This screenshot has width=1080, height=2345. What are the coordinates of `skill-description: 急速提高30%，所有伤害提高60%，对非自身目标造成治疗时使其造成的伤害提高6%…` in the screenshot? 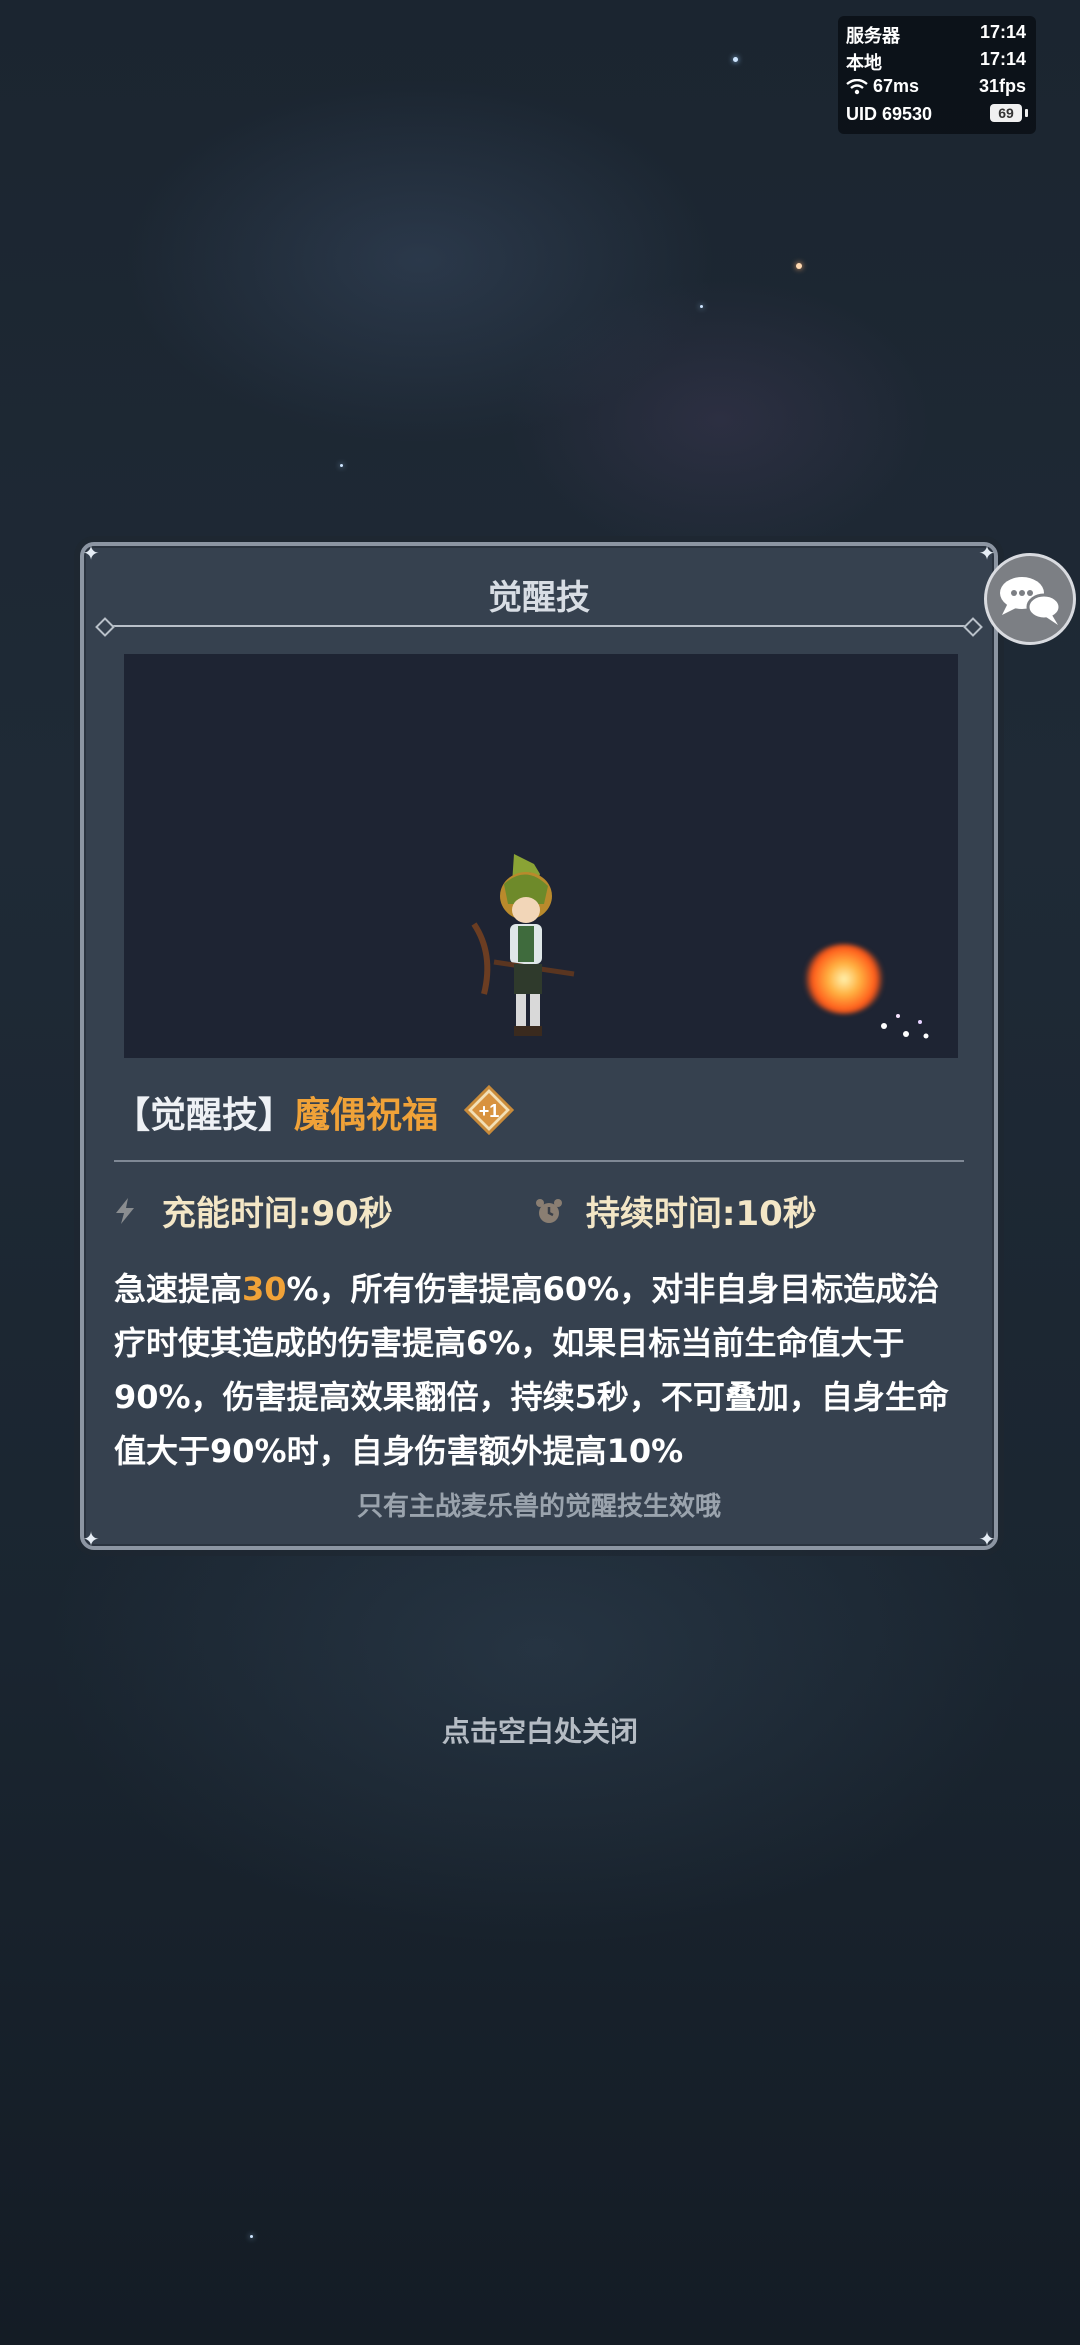 It's located at (542, 1370).